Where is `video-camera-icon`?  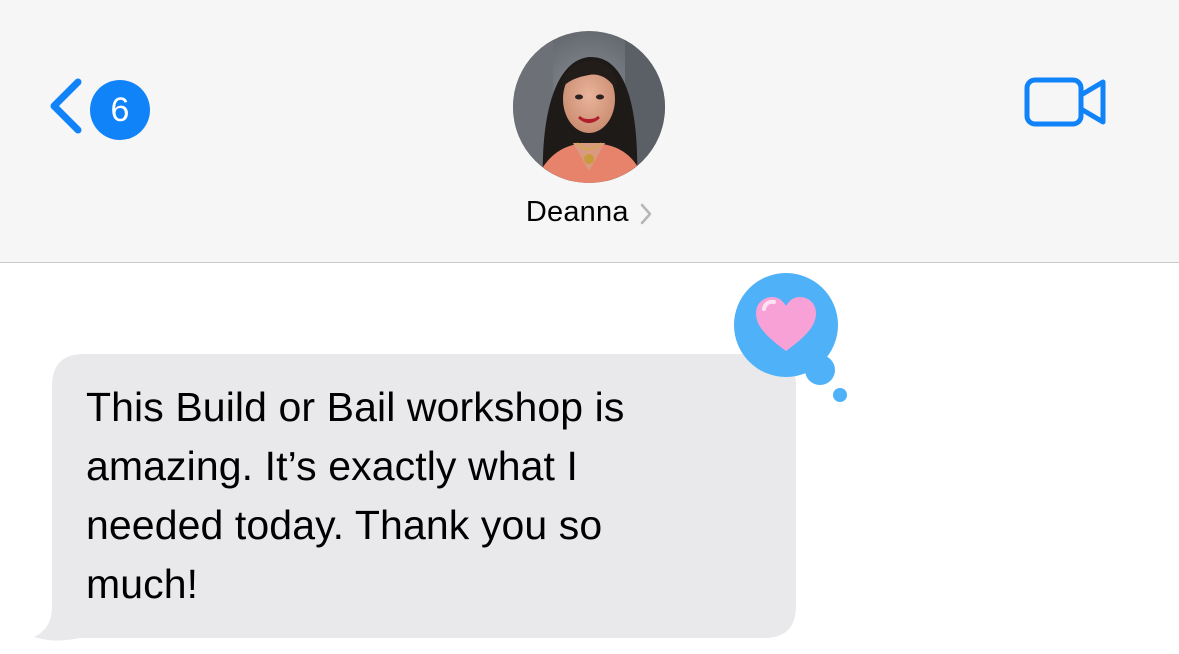
video-camera-icon is located at coordinates (1066, 102).